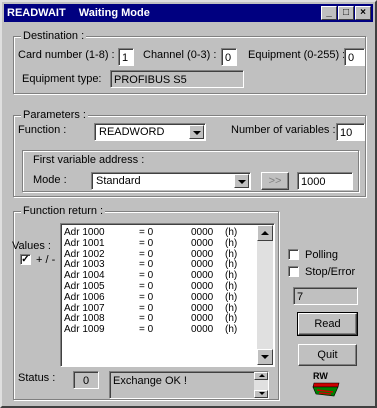 The height and width of the screenshot is (408, 377). I want to click on first-variable-label: First variable address :, so click(89, 160).